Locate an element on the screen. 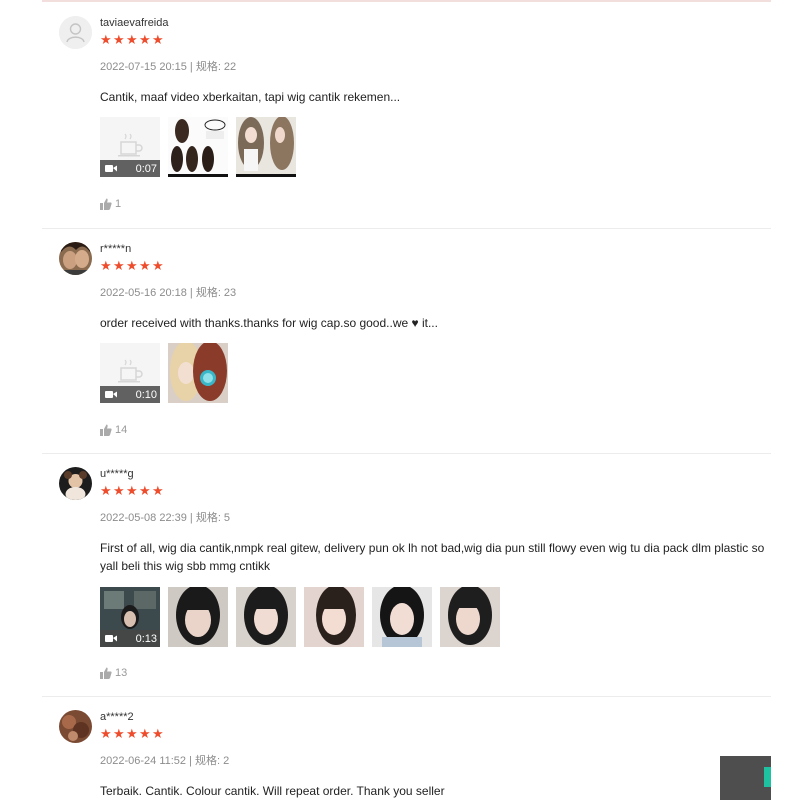 This screenshot has height=800, width=800. video-thumbnail: 0:10 is located at coordinates (130, 373).